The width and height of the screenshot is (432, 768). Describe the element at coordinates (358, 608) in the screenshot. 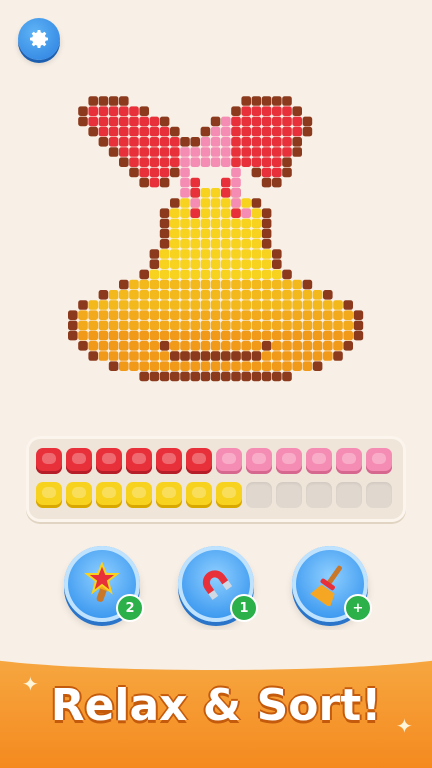

I see `broom-count-badge: +` at that location.